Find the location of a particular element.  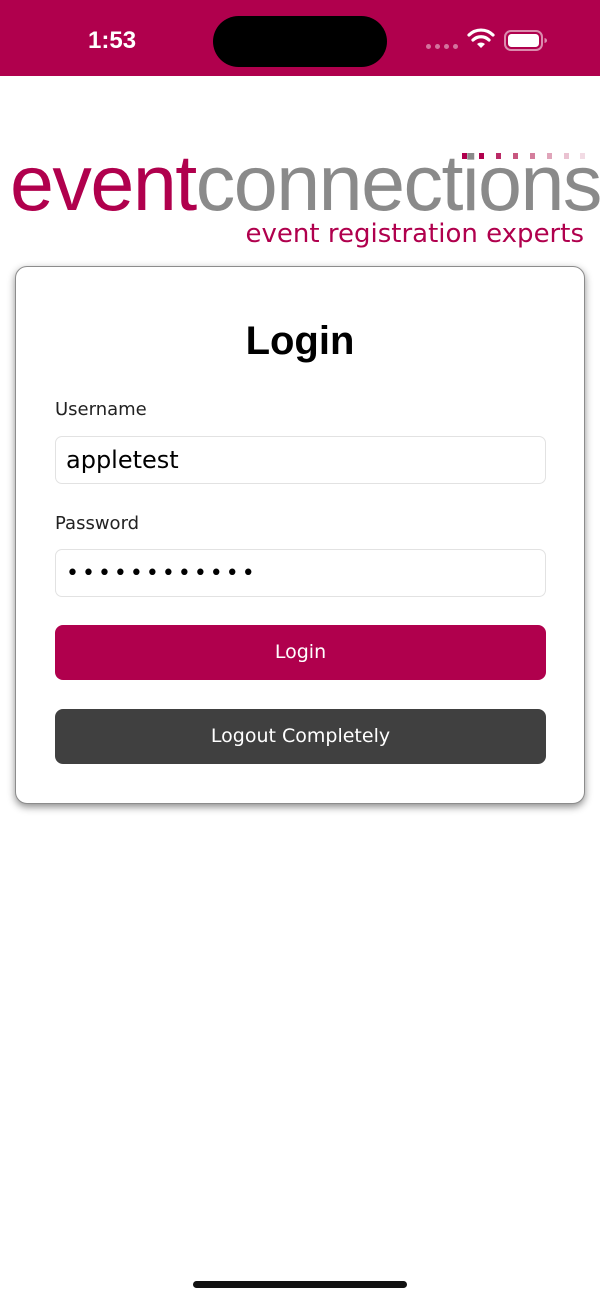

logo-wordmark: eventconnections is located at coordinates (305, 183).